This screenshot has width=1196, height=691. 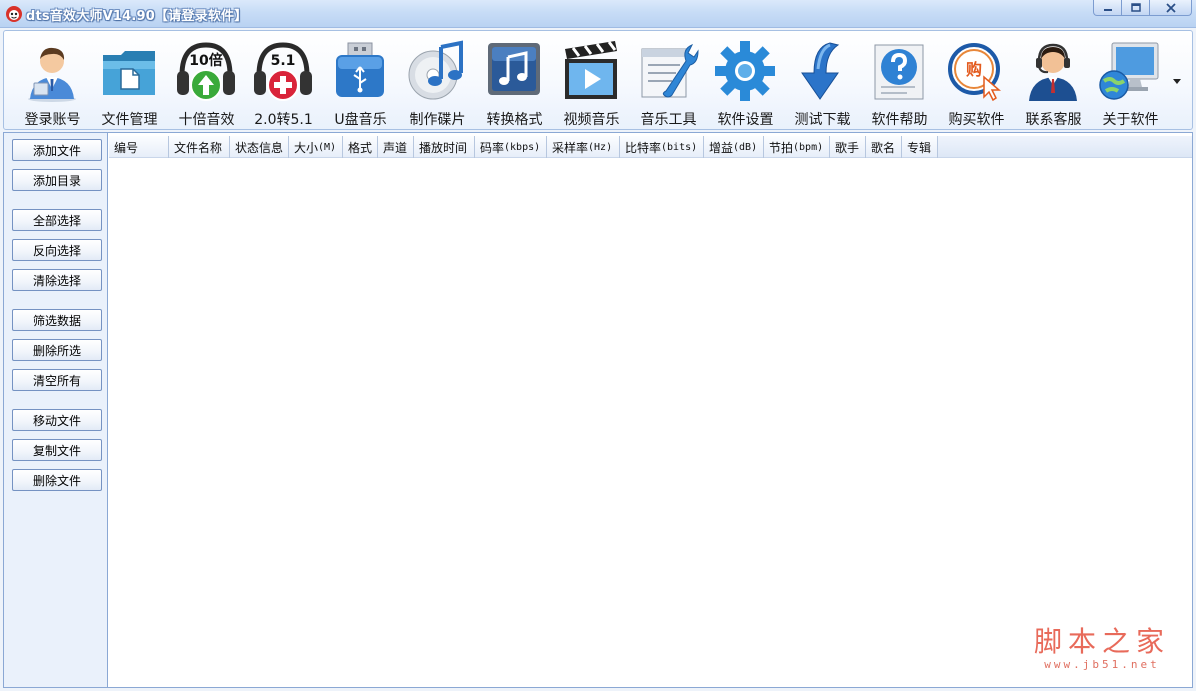 I want to click on maximize-button, so click(x=1135, y=8).